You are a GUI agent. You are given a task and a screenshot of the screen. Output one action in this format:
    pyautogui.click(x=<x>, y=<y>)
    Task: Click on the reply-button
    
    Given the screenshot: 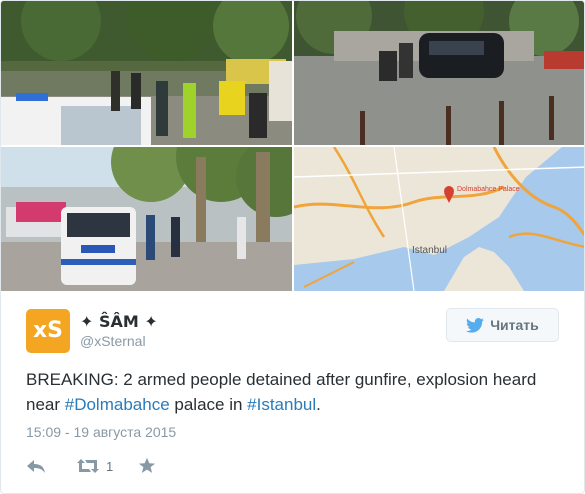 What is the action you would take?
    pyautogui.click(x=36, y=466)
    